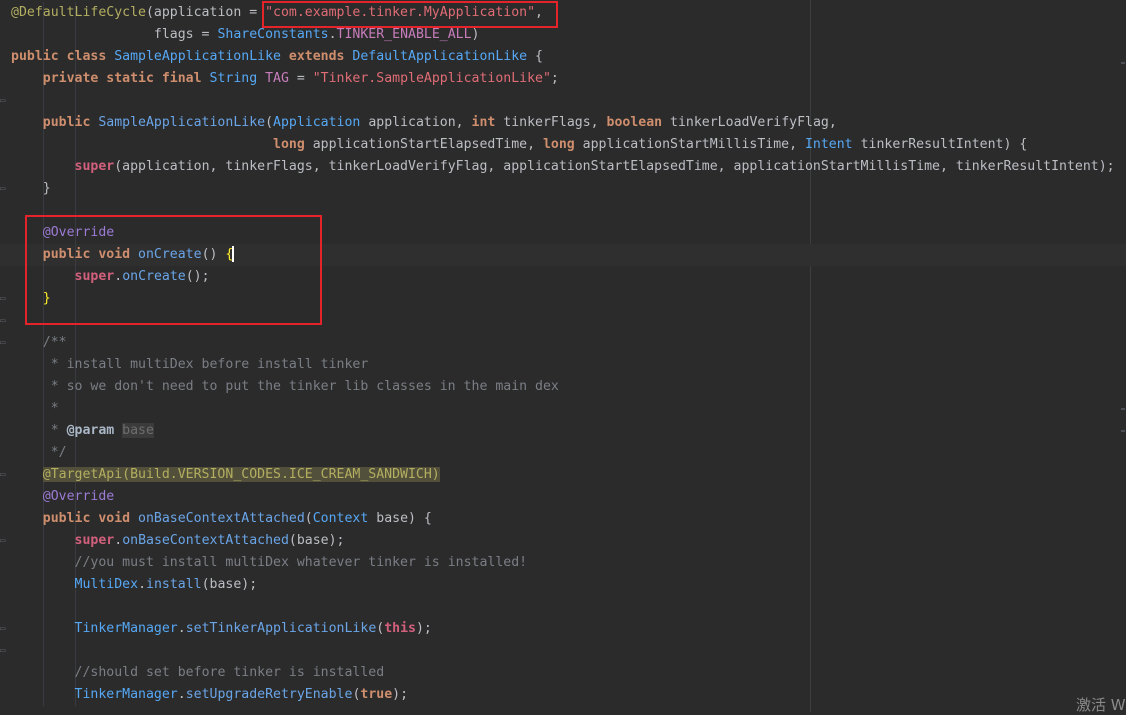 The width and height of the screenshot is (1126, 715). I want to click on code-line: MultiDex.install(base);, so click(563, 585).